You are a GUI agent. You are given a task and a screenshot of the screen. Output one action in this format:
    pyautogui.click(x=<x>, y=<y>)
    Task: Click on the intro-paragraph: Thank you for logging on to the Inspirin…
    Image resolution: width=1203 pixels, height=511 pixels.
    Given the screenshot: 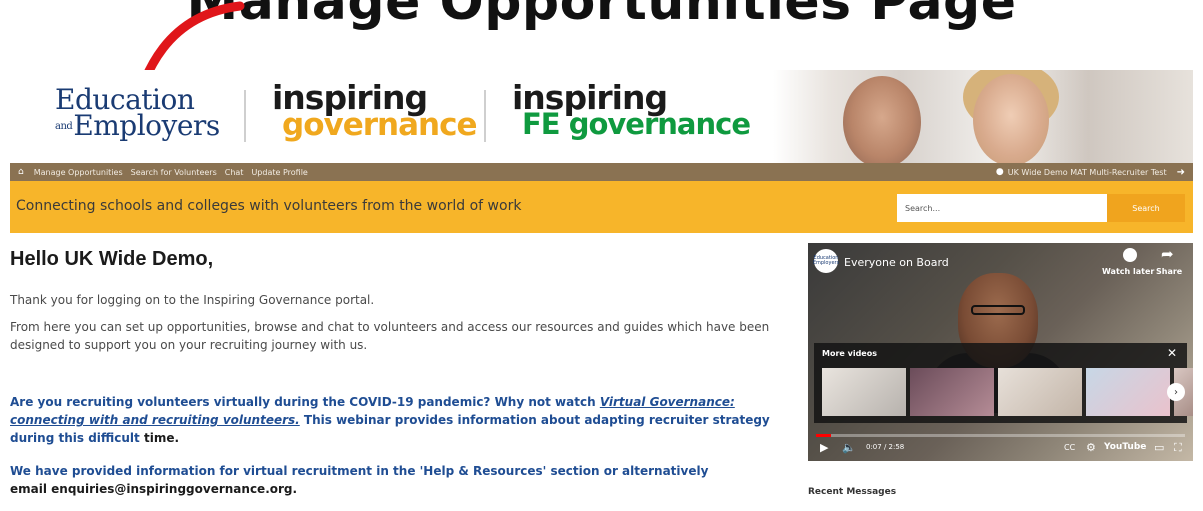 What is the action you would take?
    pyautogui.click(x=192, y=300)
    